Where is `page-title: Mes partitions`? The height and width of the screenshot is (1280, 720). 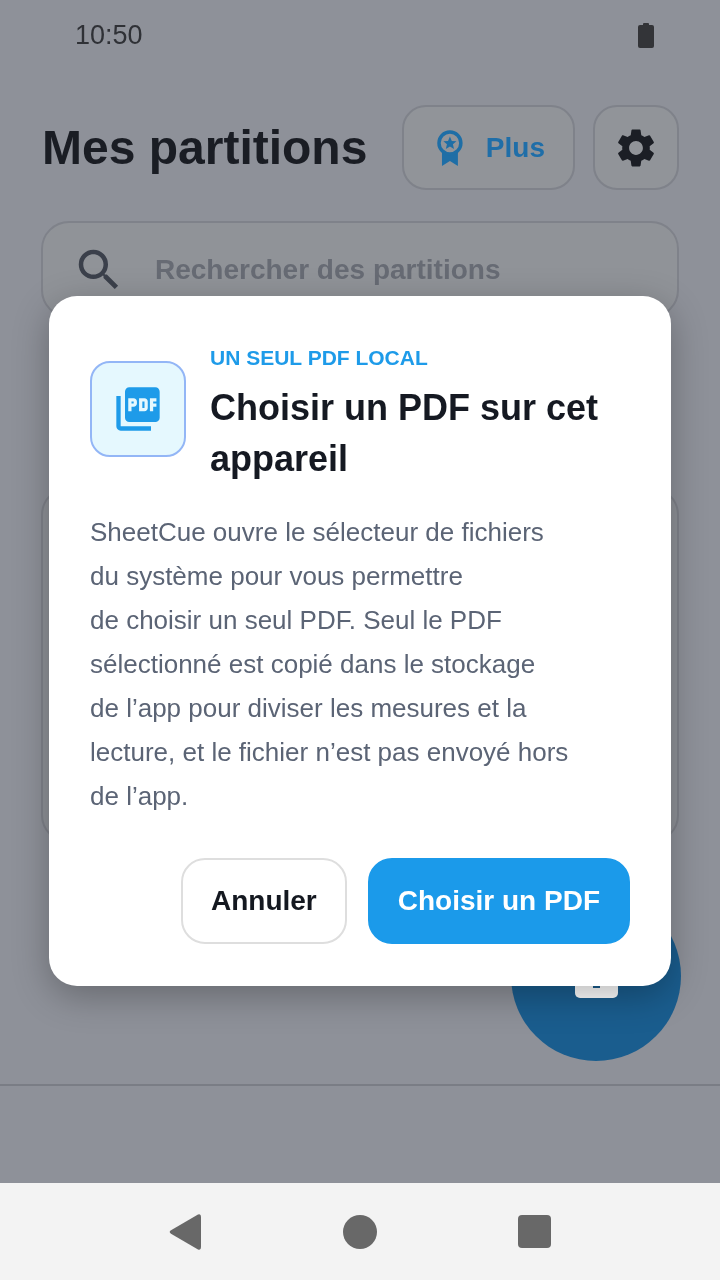
page-title: Mes partitions is located at coordinates (205, 147).